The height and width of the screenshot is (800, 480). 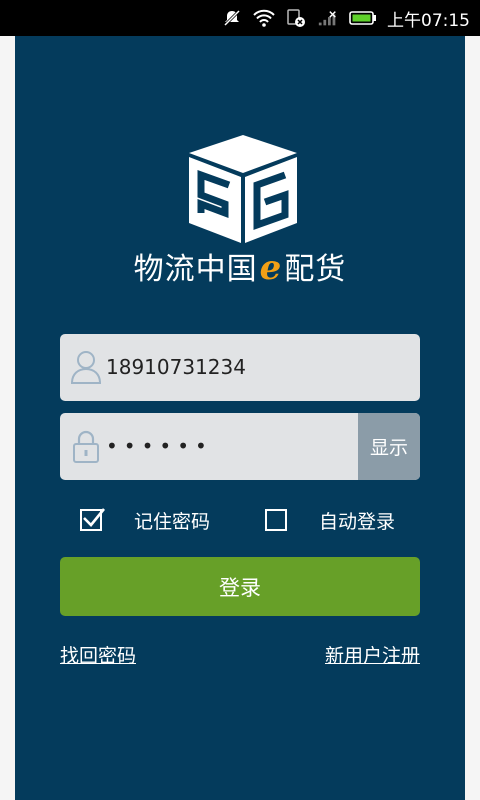 What do you see at coordinates (264, 18) in the screenshot?
I see `wifi-icon` at bounding box center [264, 18].